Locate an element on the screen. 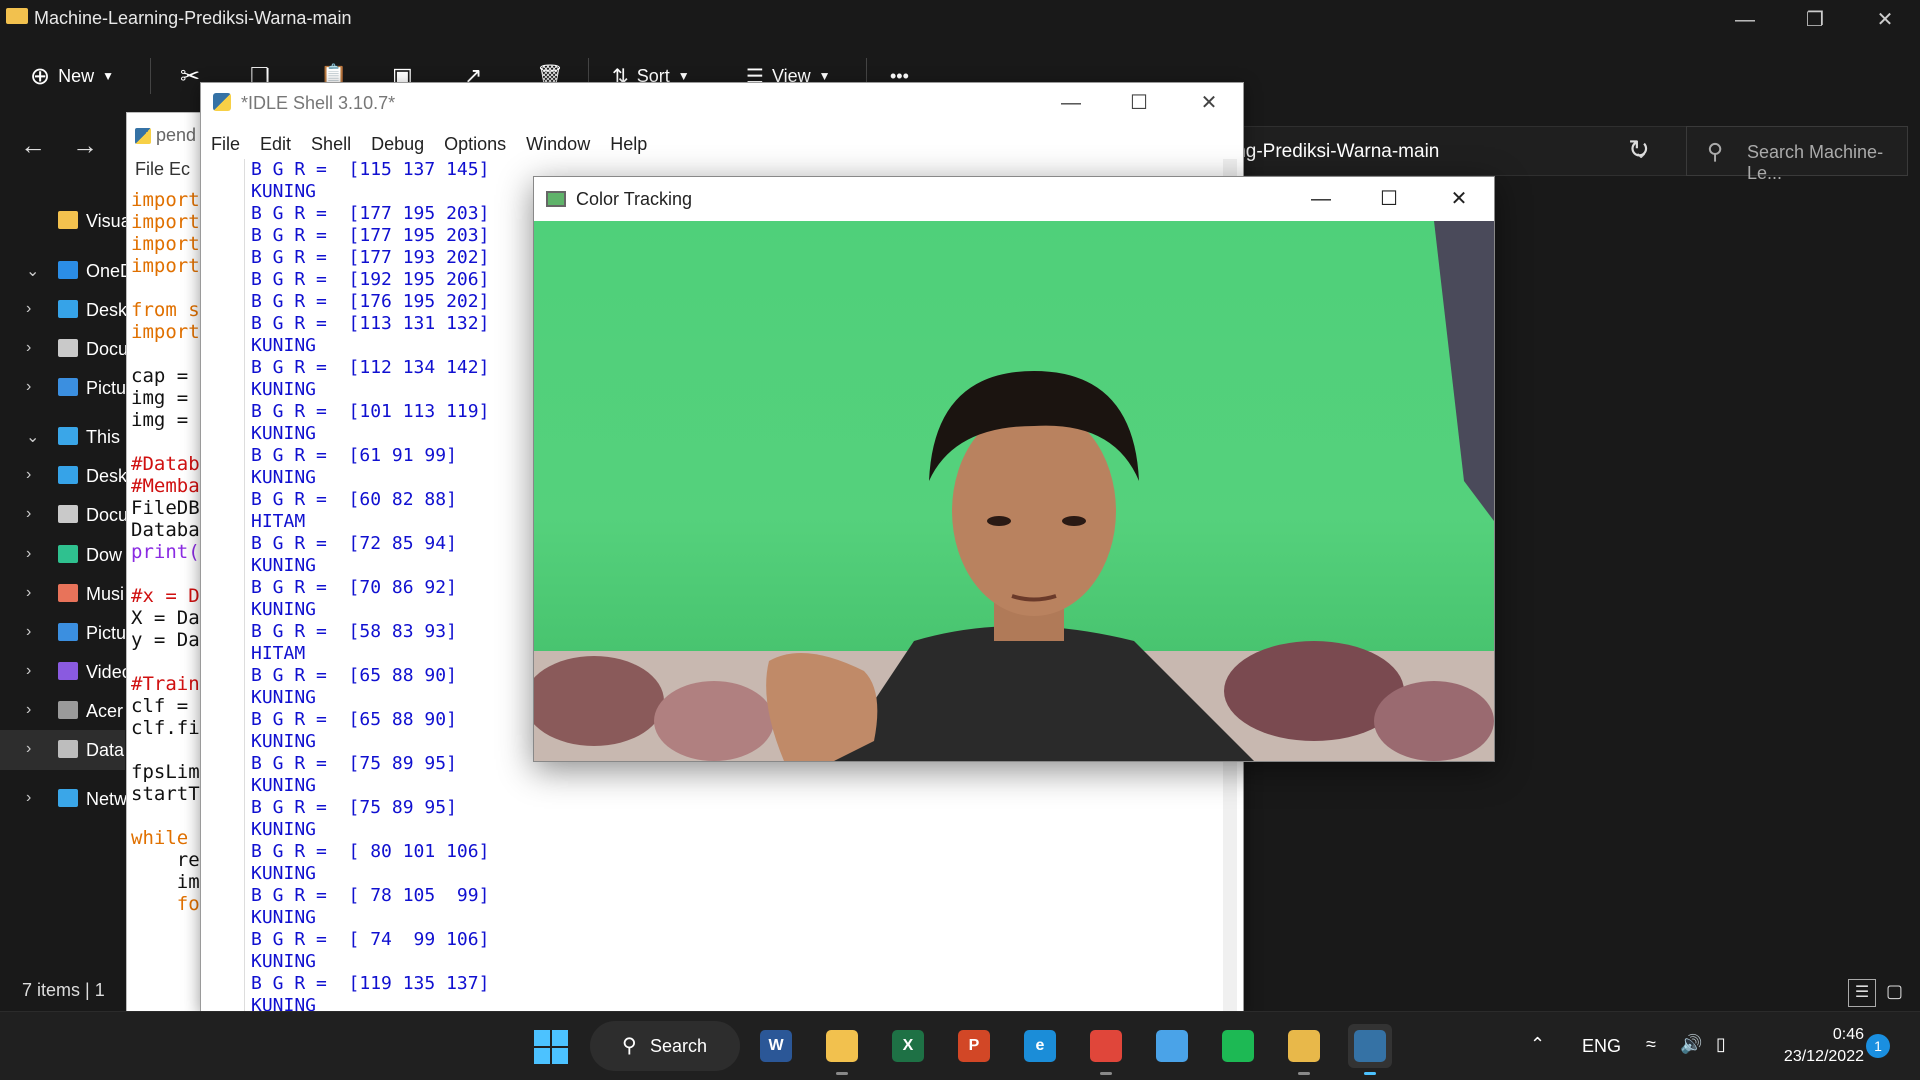 Image resolution: width=1920 pixels, height=1080 pixels. menu-debug: Debug is located at coordinates (397, 144).